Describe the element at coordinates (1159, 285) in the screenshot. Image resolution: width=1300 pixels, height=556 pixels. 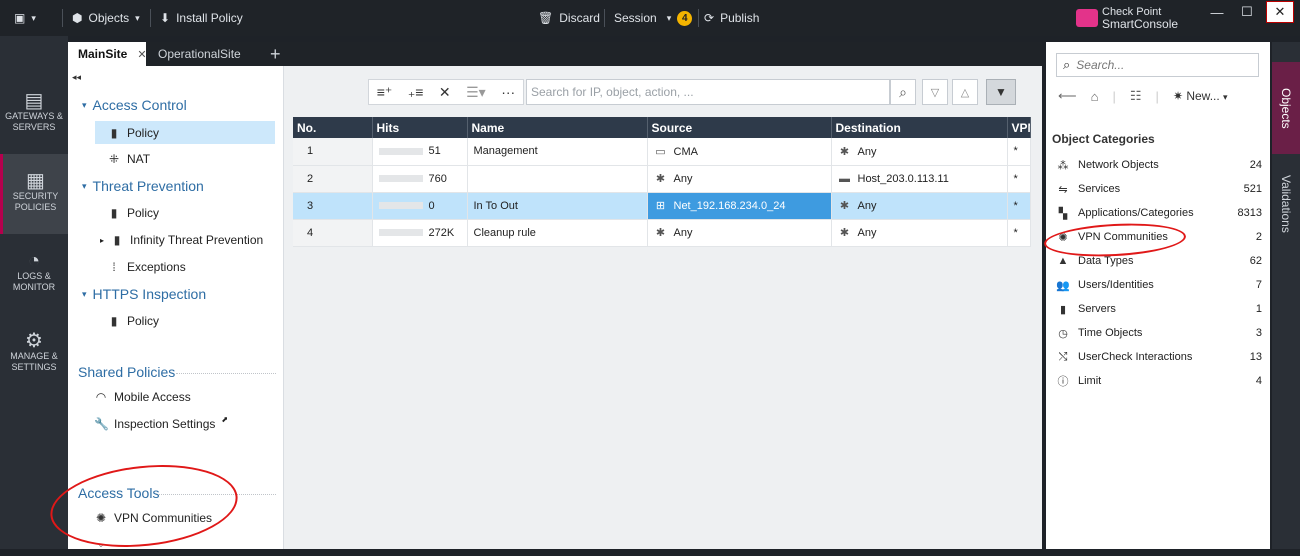
I see `category-users-identities: 👥 Users/Identities 7` at that location.